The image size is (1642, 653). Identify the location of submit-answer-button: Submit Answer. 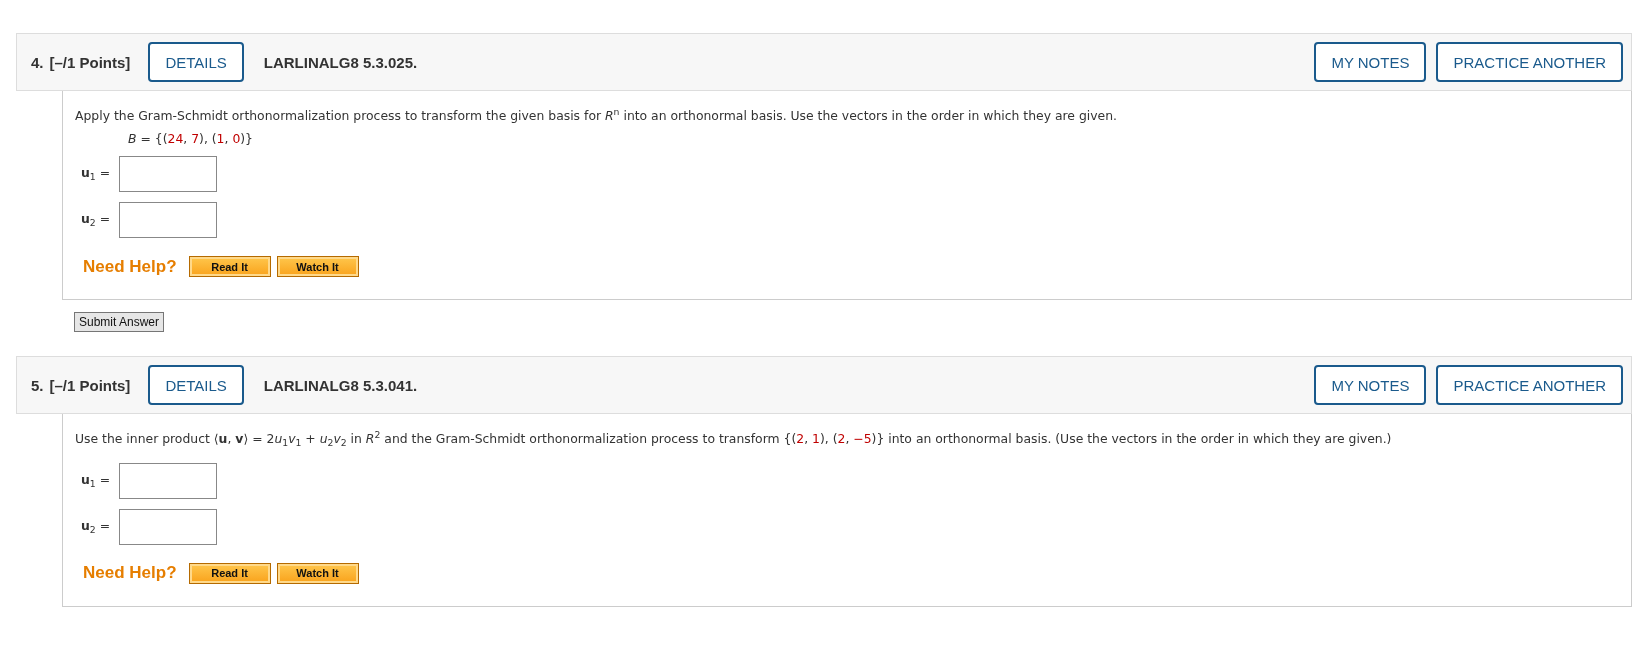
(119, 322).